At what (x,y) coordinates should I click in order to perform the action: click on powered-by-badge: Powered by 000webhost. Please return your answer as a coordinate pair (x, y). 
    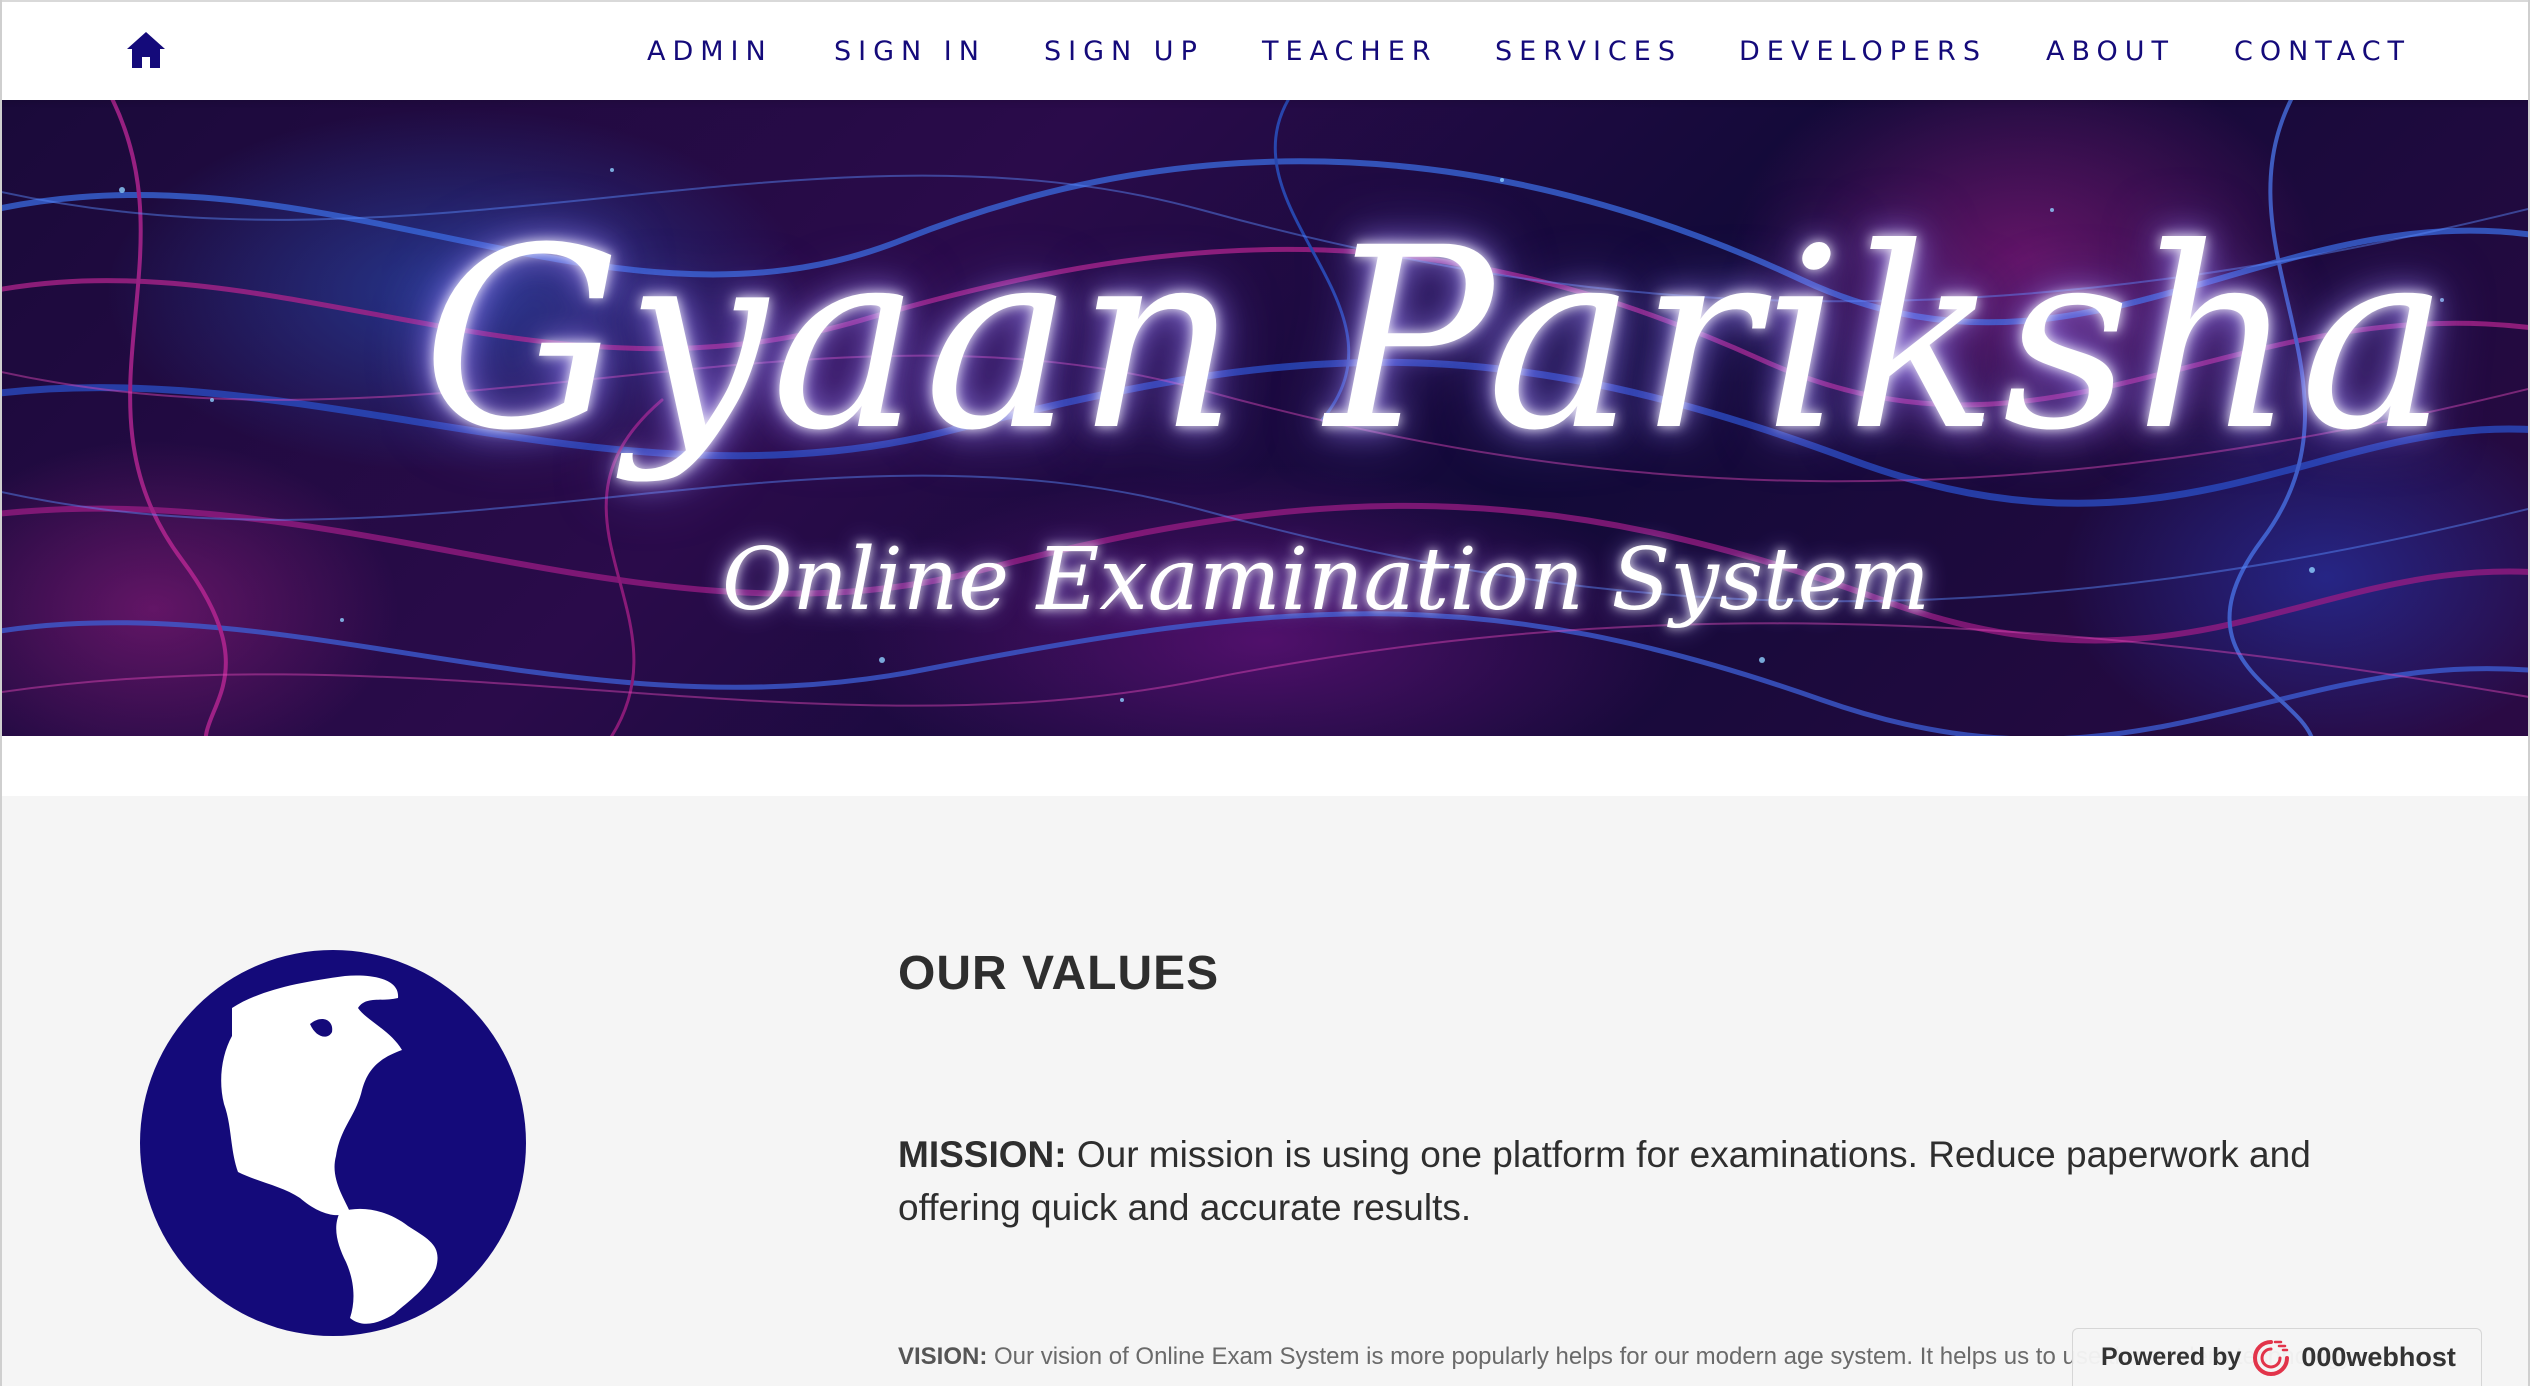
    Looking at the image, I should click on (2277, 1357).